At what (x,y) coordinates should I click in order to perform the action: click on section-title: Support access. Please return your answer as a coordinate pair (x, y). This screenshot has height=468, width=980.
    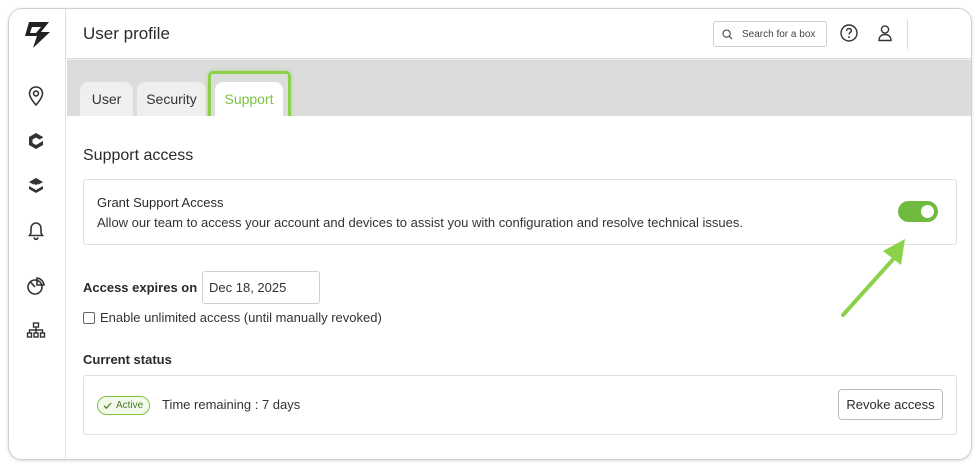
    Looking at the image, I should click on (138, 155).